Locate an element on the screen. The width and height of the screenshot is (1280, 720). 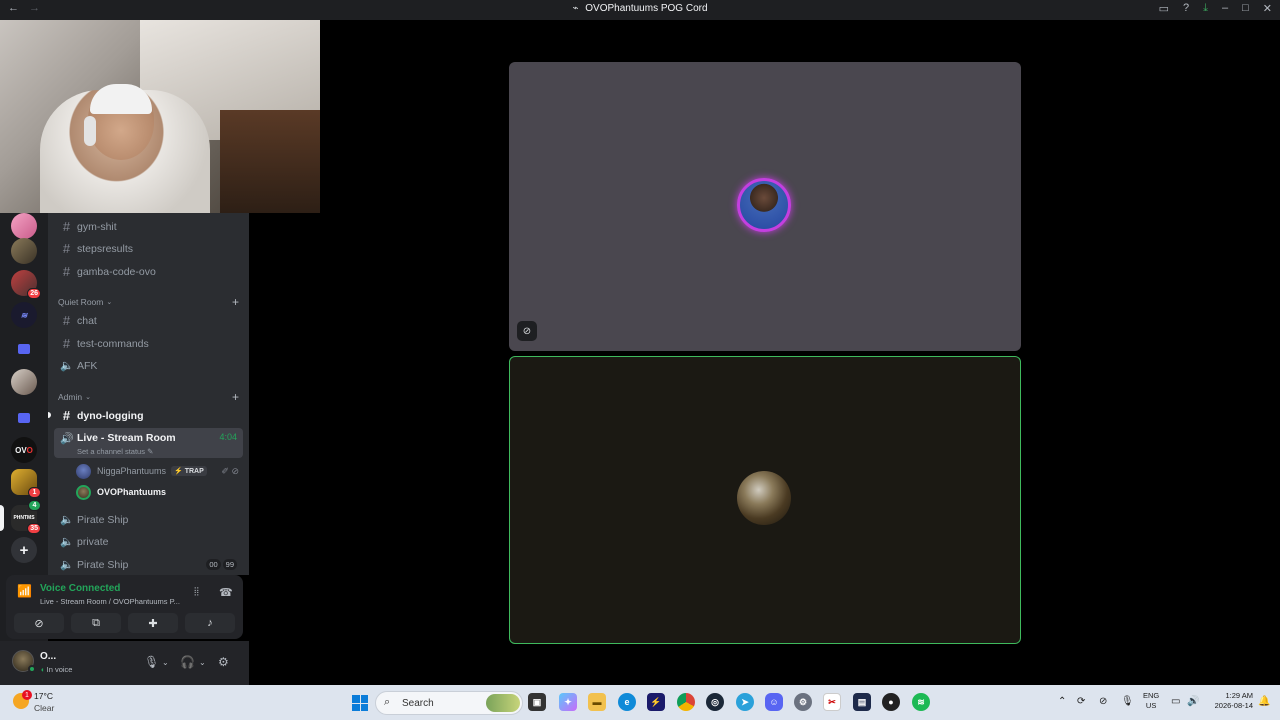
voice-user-self: OVOPhantuums is located at coordinates (159, 492).